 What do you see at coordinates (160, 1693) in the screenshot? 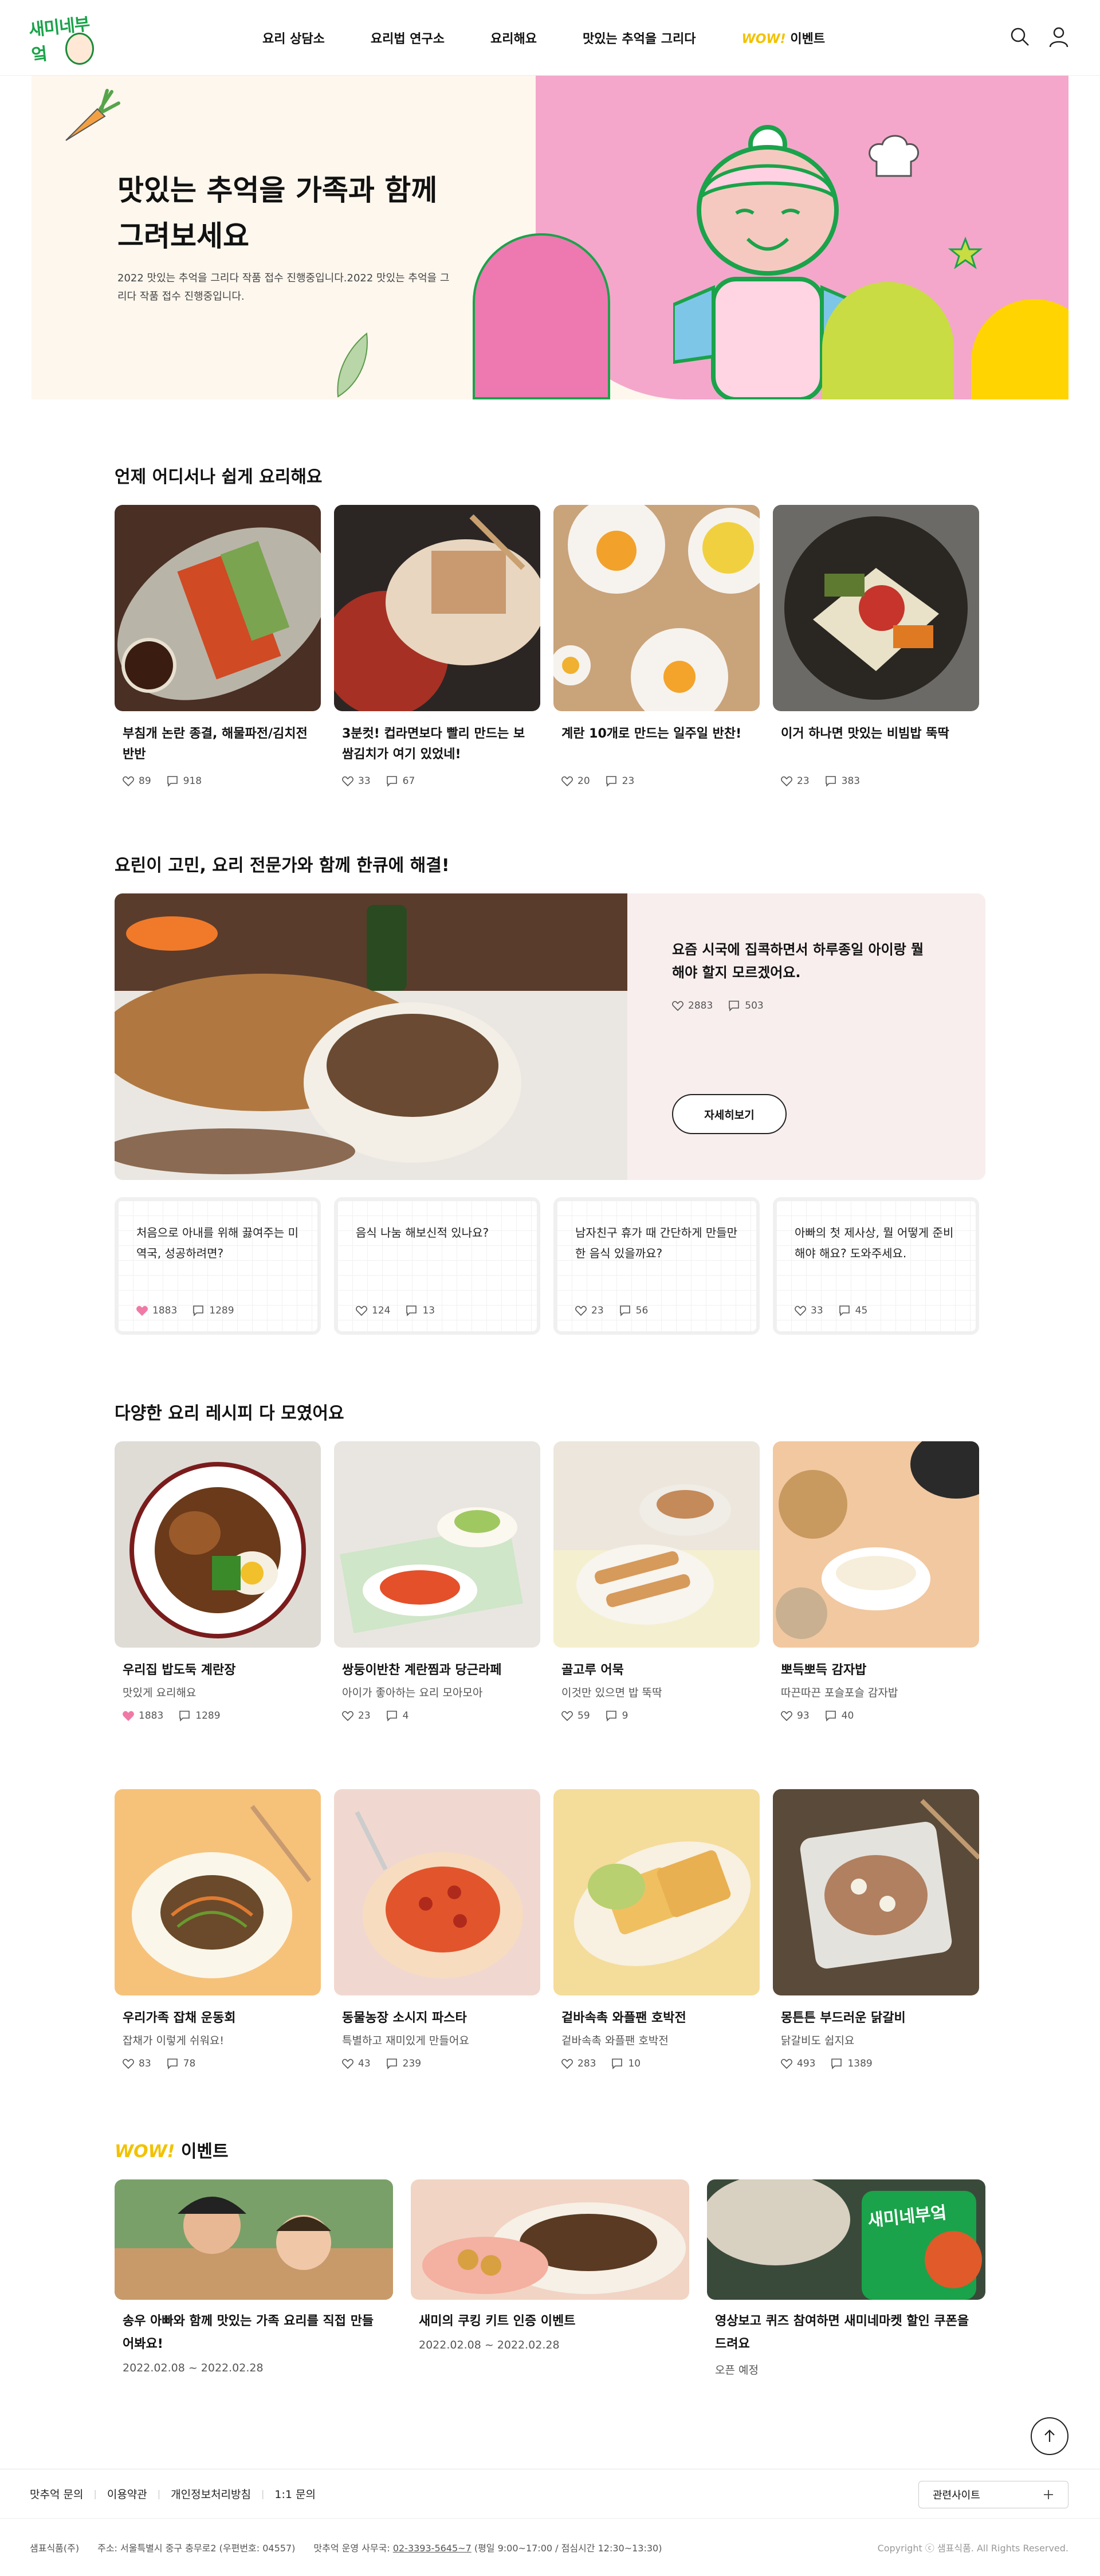
I see `card-subtitle: 맛있게 요리해요` at bounding box center [160, 1693].